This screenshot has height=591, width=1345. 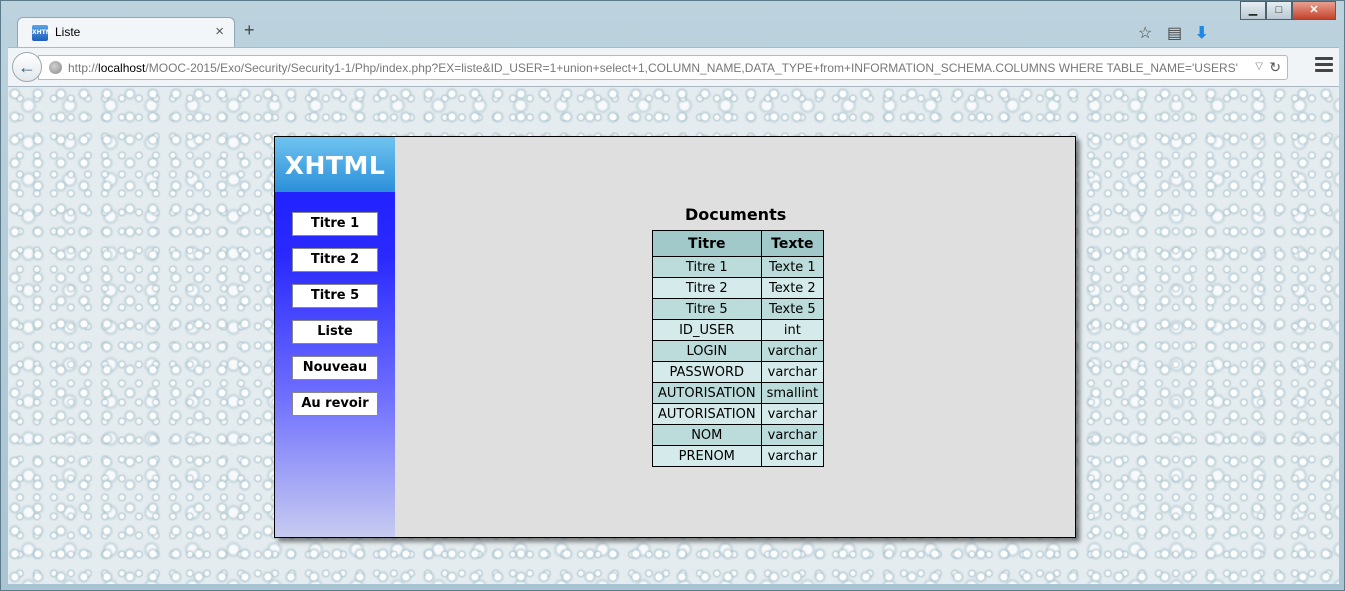 I want to click on minimize-button: ▁, so click(x=1253, y=10).